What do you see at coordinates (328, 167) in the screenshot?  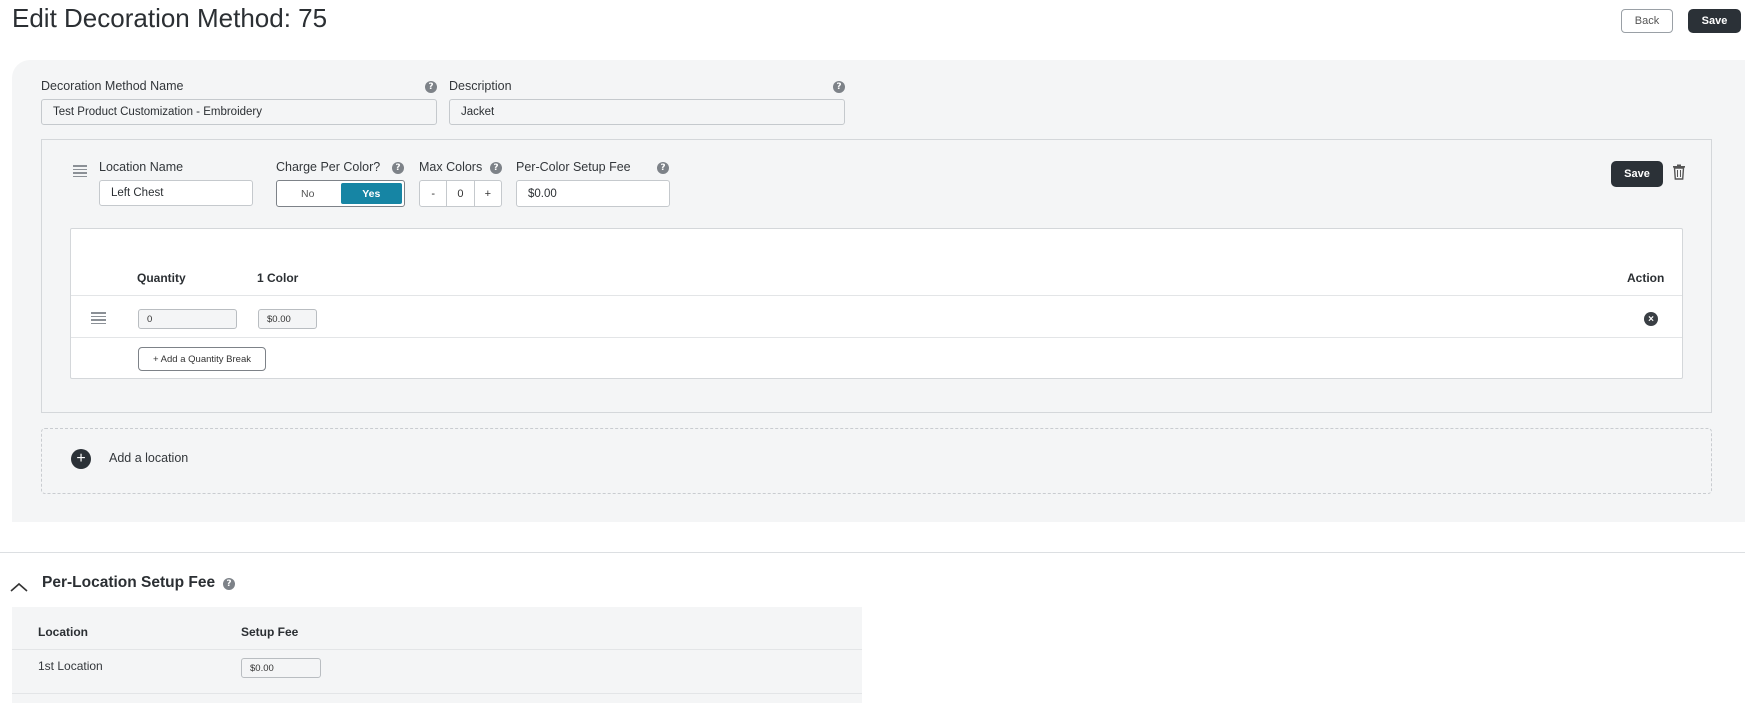 I see `charge-per-color-label: Charge Per Color?` at bounding box center [328, 167].